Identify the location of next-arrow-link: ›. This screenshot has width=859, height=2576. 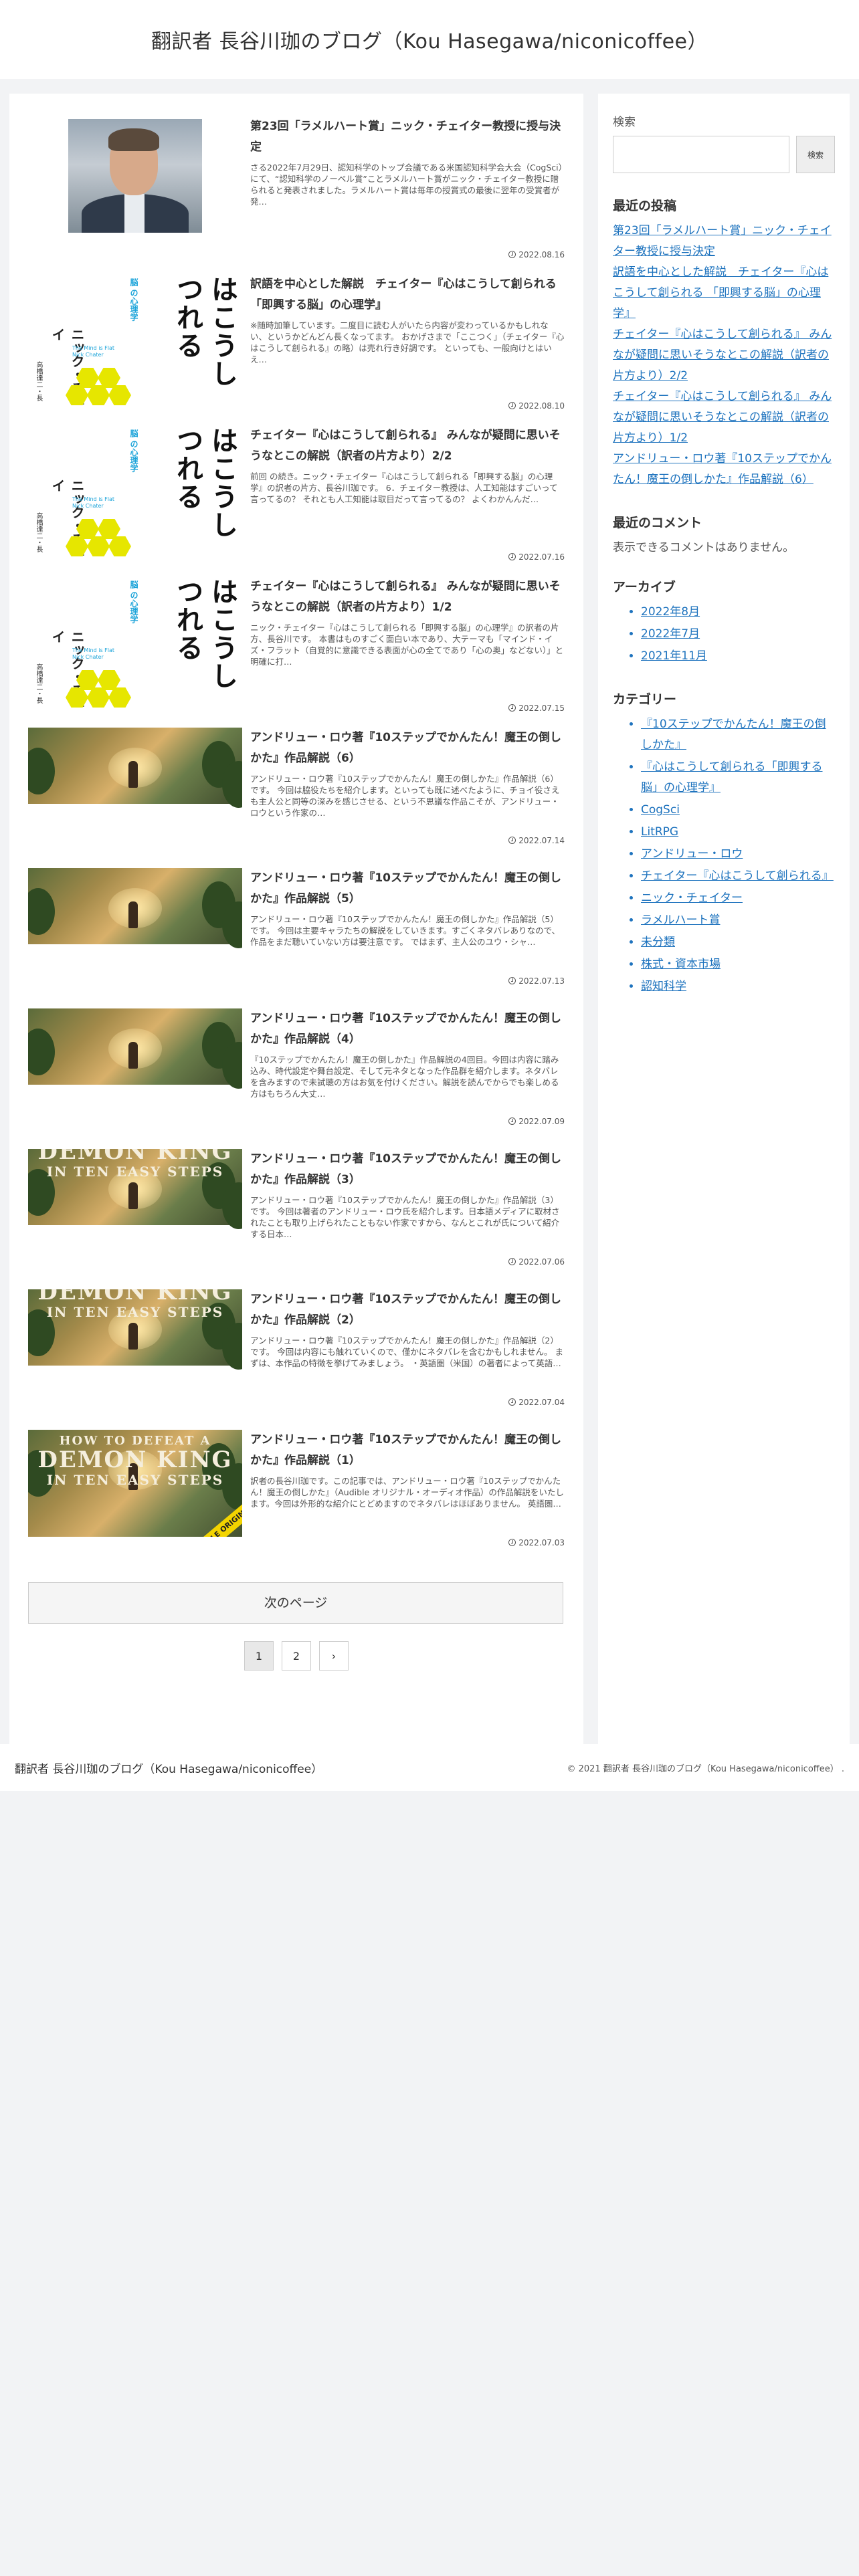
(334, 1656).